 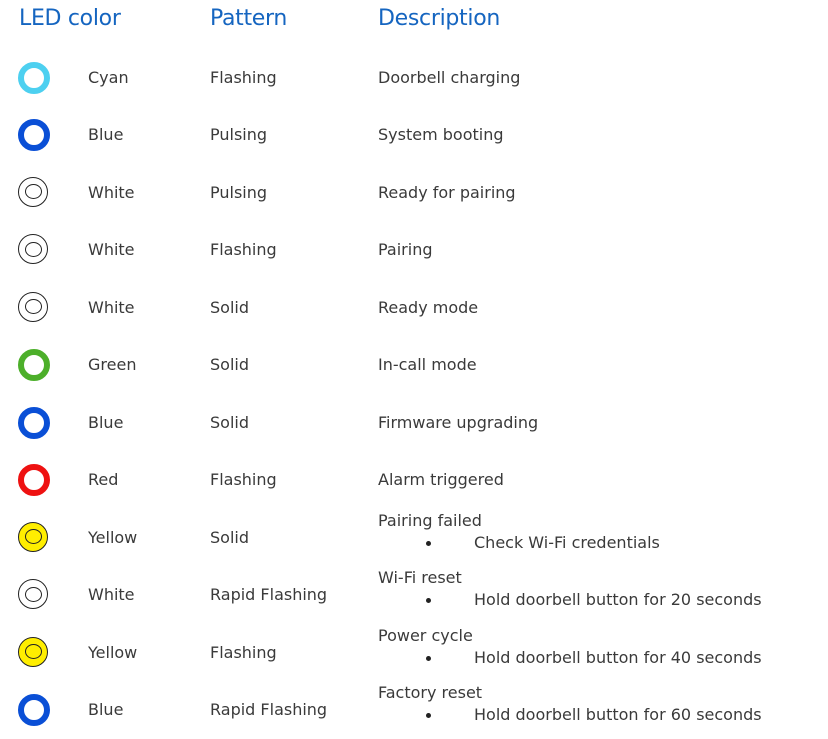 What do you see at coordinates (108, 78) in the screenshot?
I see `led-color-name: Cyan` at bounding box center [108, 78].